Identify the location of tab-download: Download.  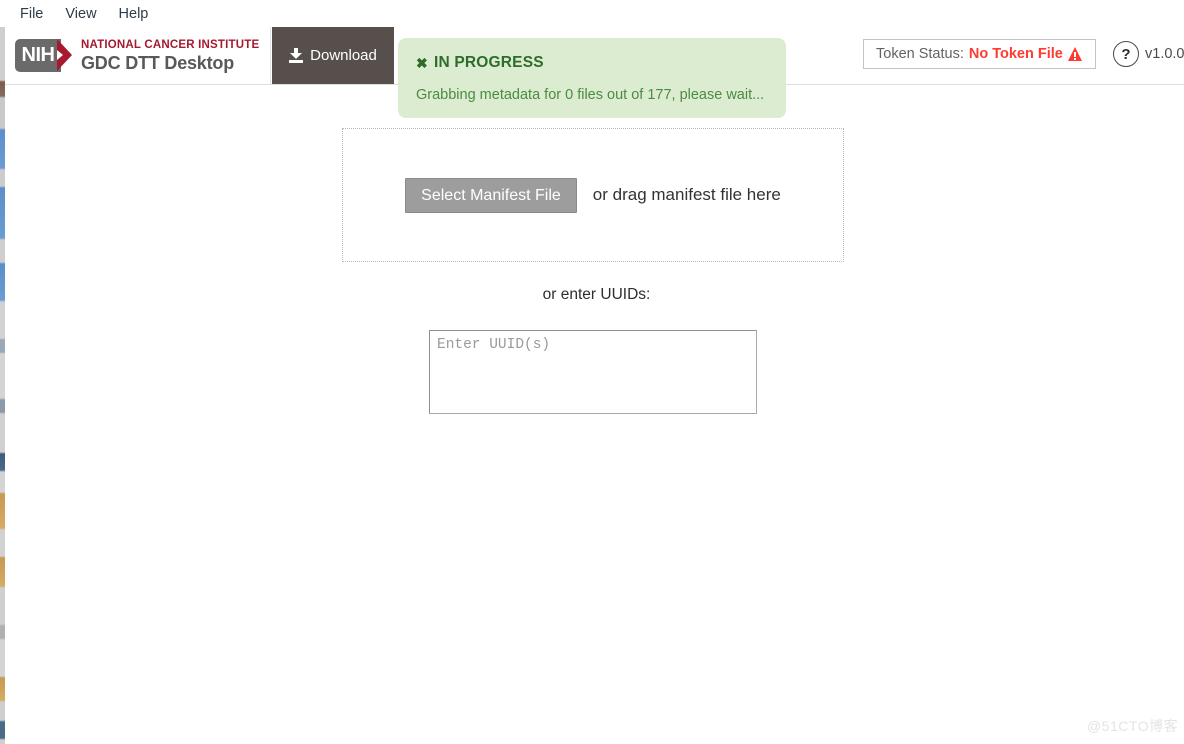
(333, 55).